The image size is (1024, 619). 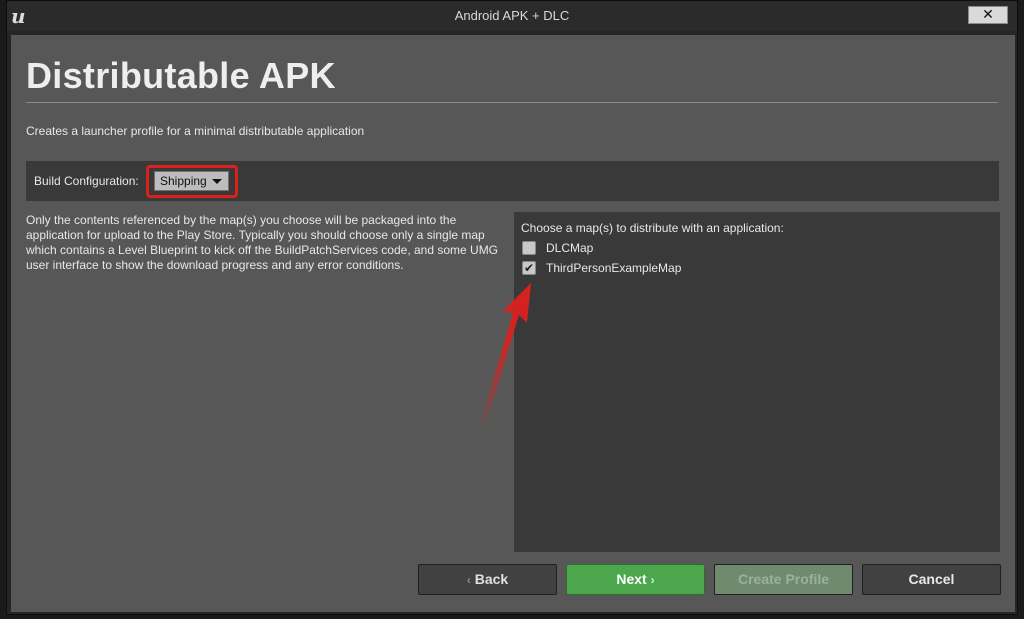 I want to click on chevron-right-icon: ›, so click(x=652, y=580).